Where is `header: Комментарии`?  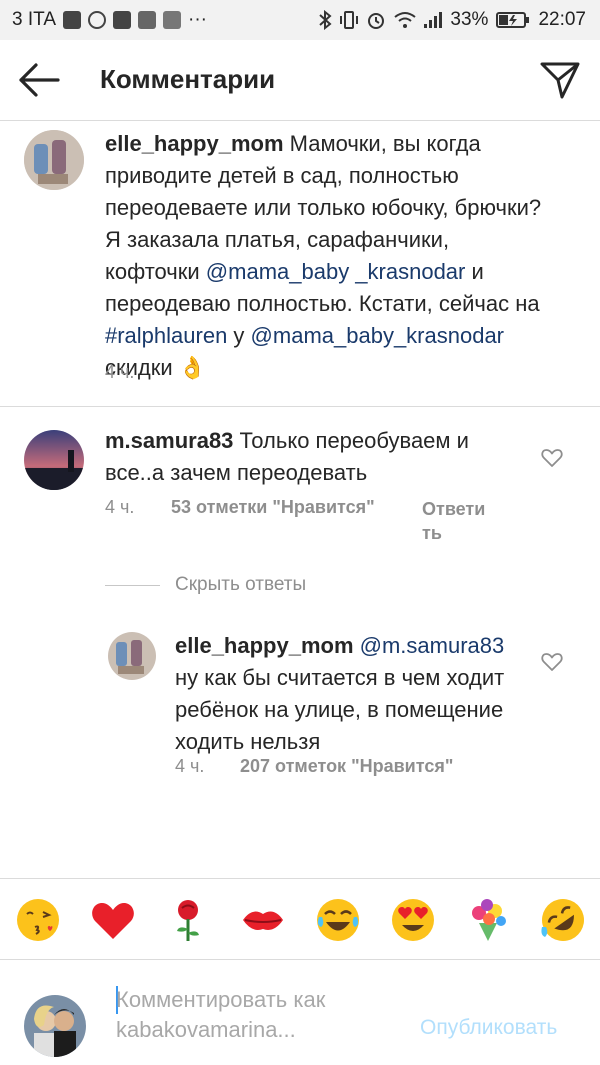
header: Комментарии is located at coordinates (300, 80).